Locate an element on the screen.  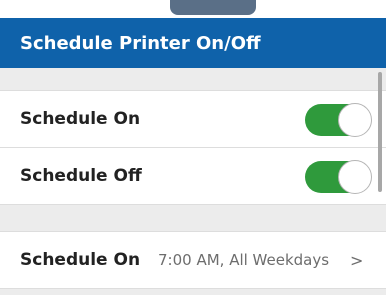
schedule-off-label: Schedule Off is located at coordinates (81, 176).